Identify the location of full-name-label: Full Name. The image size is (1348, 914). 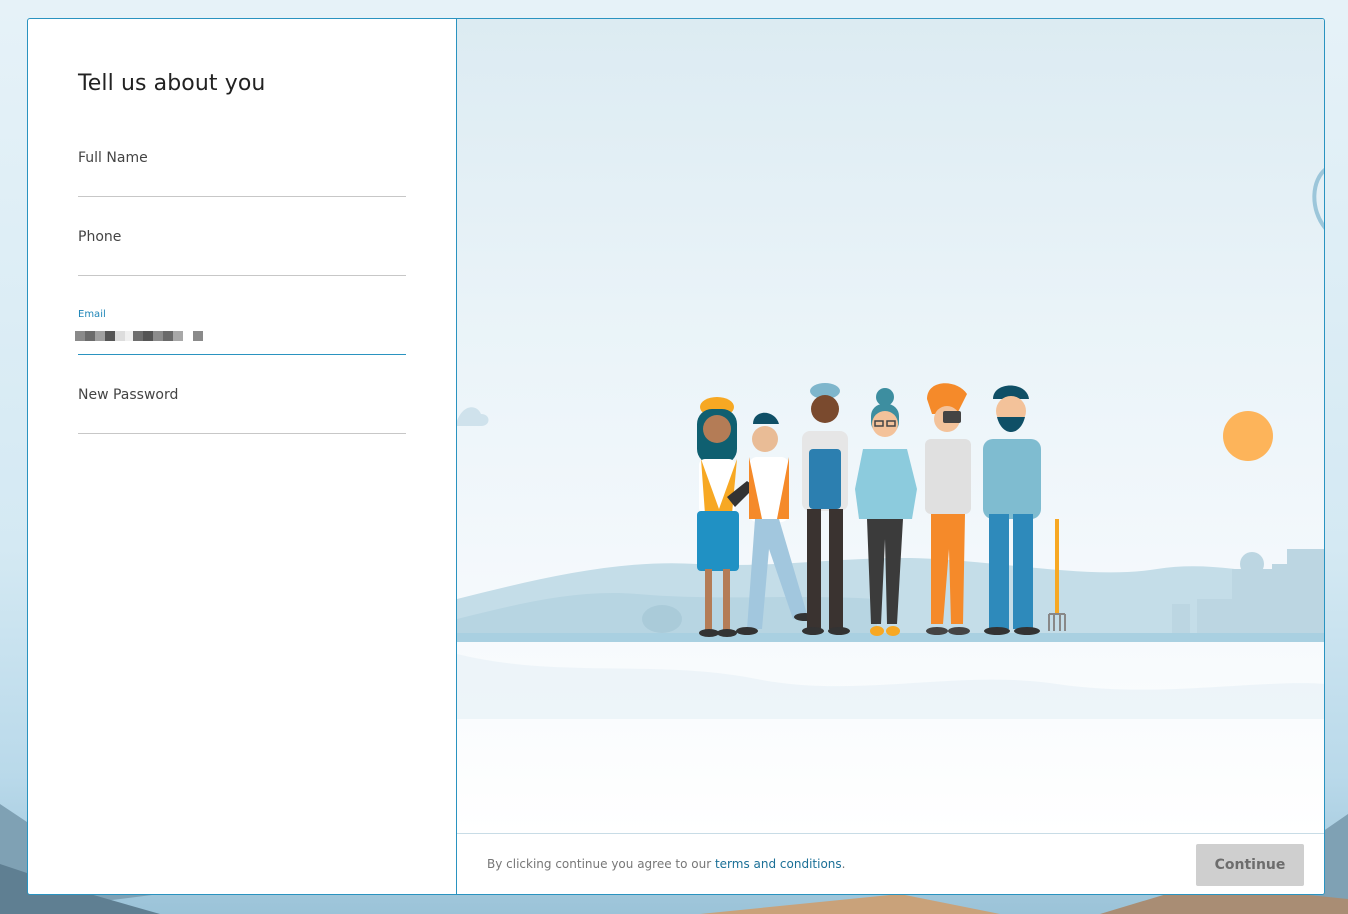
(113, 158).